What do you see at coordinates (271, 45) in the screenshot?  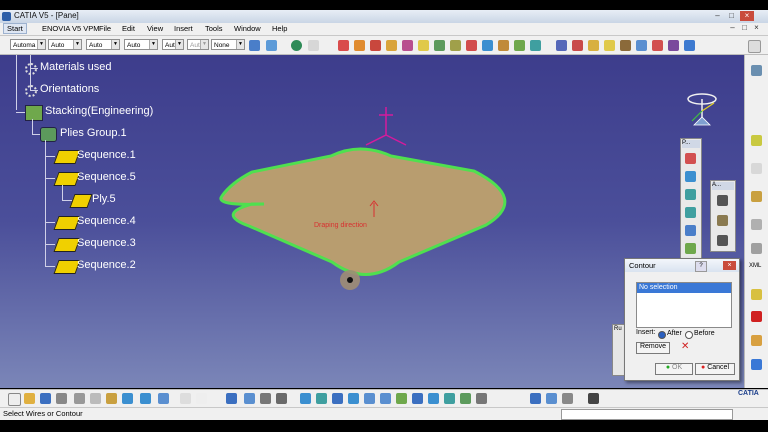 I see `properties-icon` at bounding box center [271, 45].